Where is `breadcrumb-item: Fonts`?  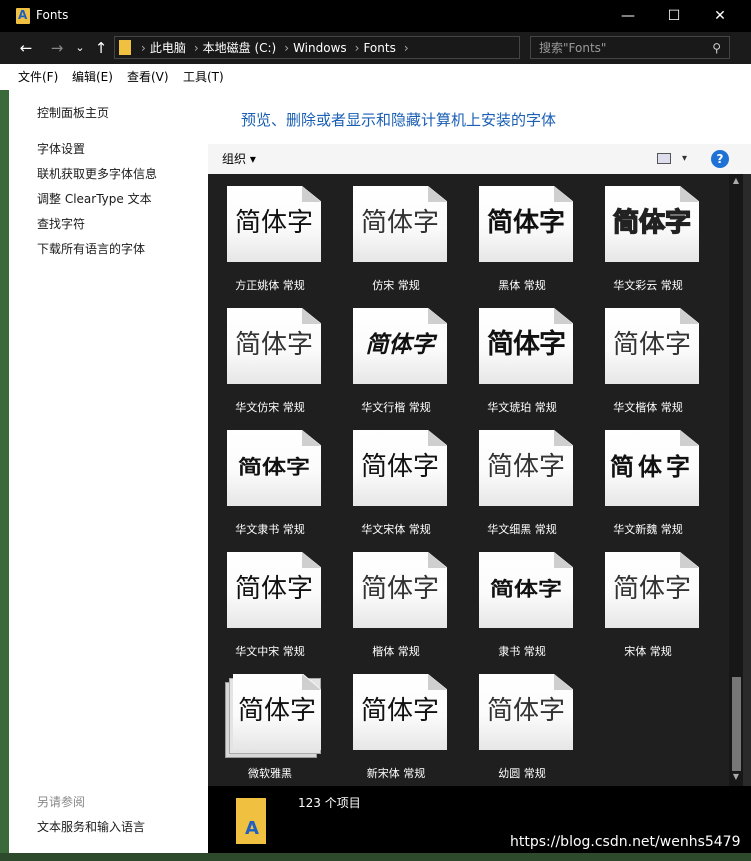
breadcrumb-item: Fonts is located at coordinates (379, 48).